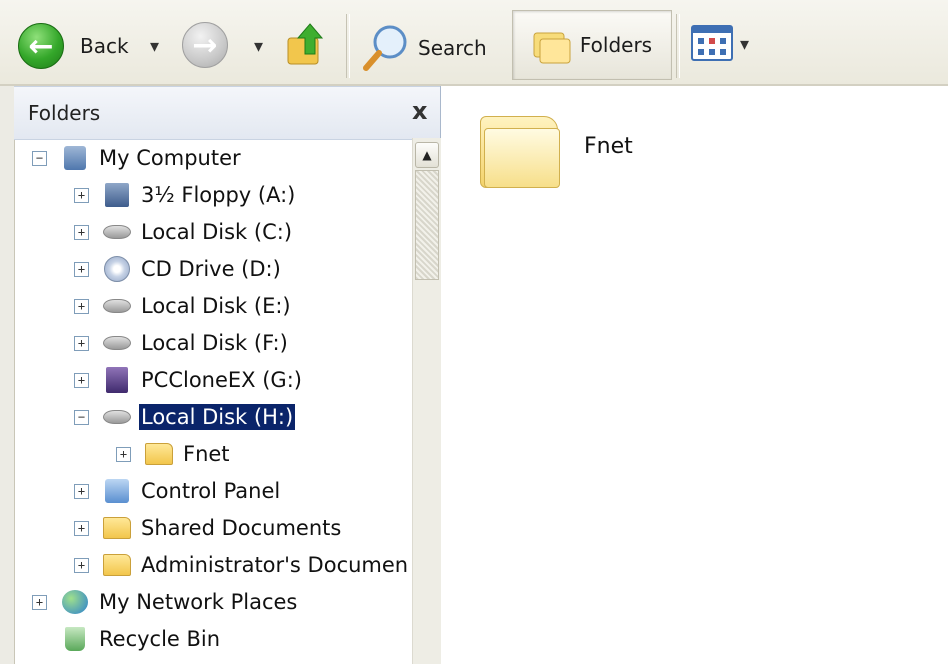 This screenshot has height=664, width=948. I want to click on back-label: Back, so click(104, 46).